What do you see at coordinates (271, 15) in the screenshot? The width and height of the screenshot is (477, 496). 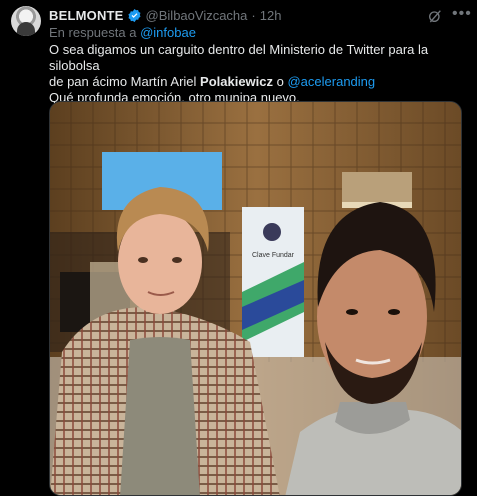 I see `tweet-time: 12h` at bounding box center [271, 15].